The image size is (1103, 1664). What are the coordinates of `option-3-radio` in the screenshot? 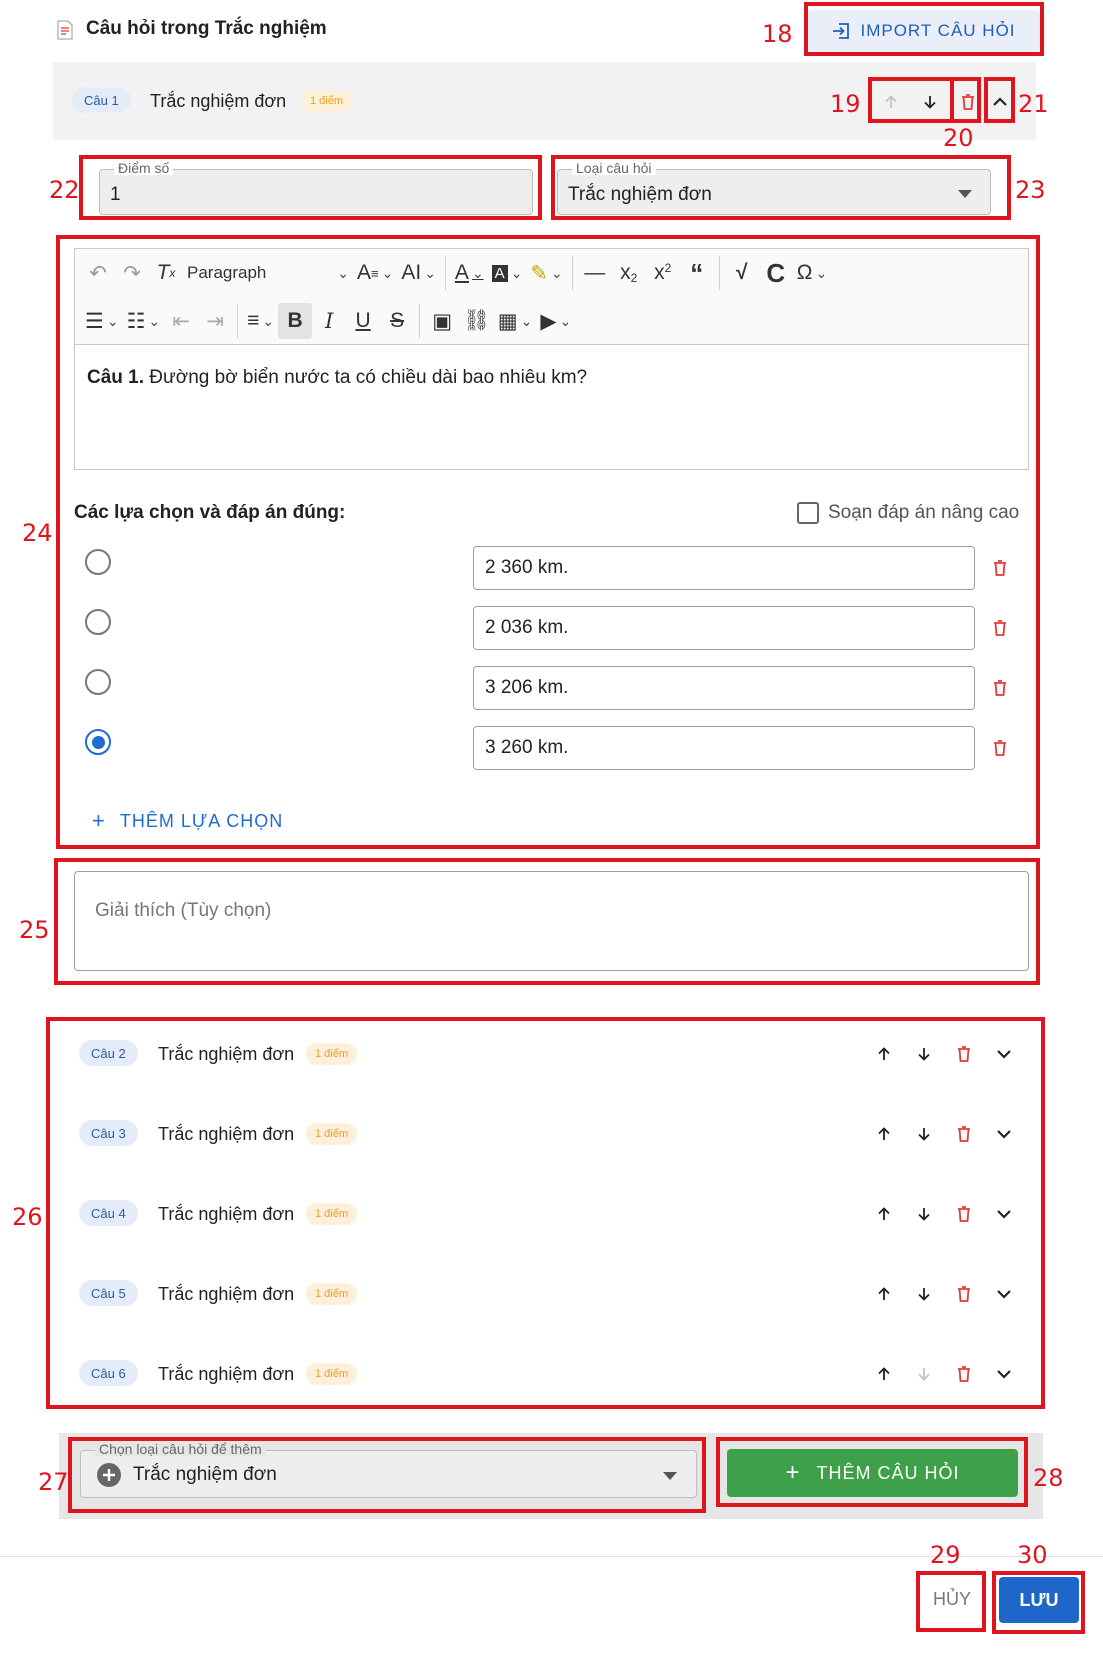 It's located at (98, 682).